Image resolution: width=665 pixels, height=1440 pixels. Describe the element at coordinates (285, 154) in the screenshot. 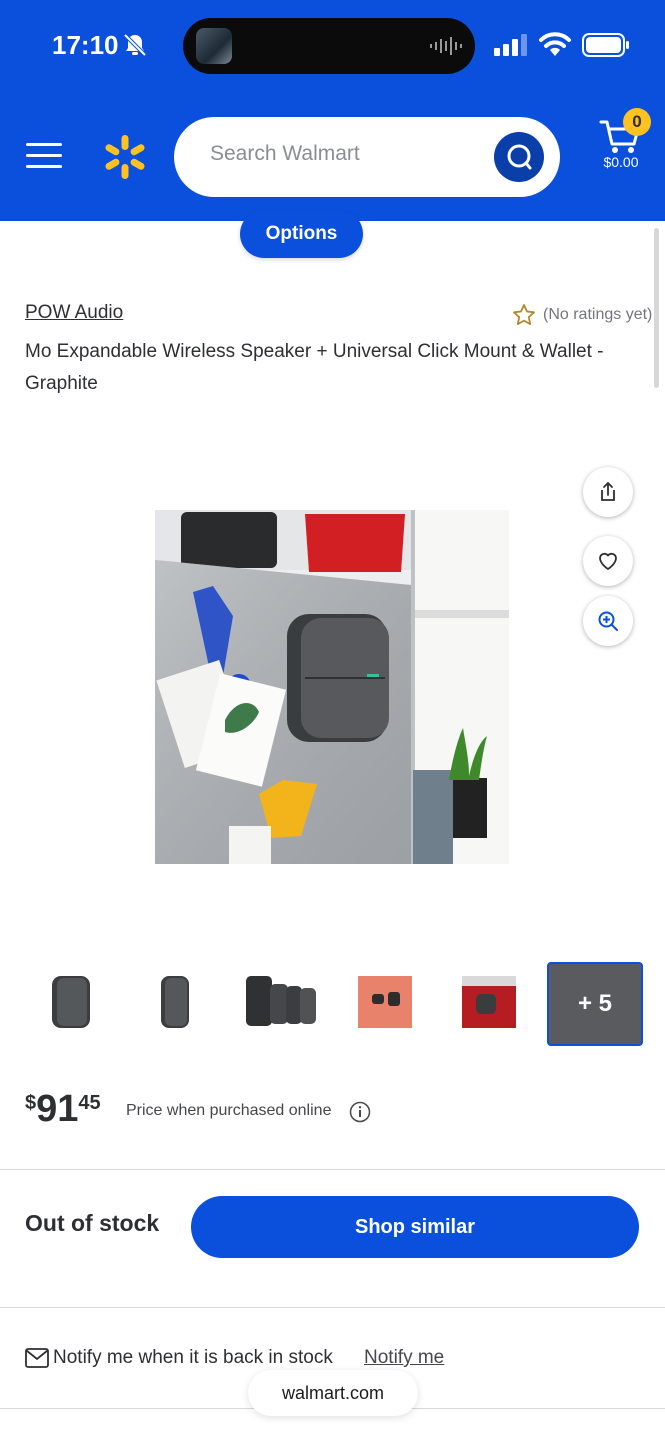

I see `search-placeholder: Search Walmart` at that location.